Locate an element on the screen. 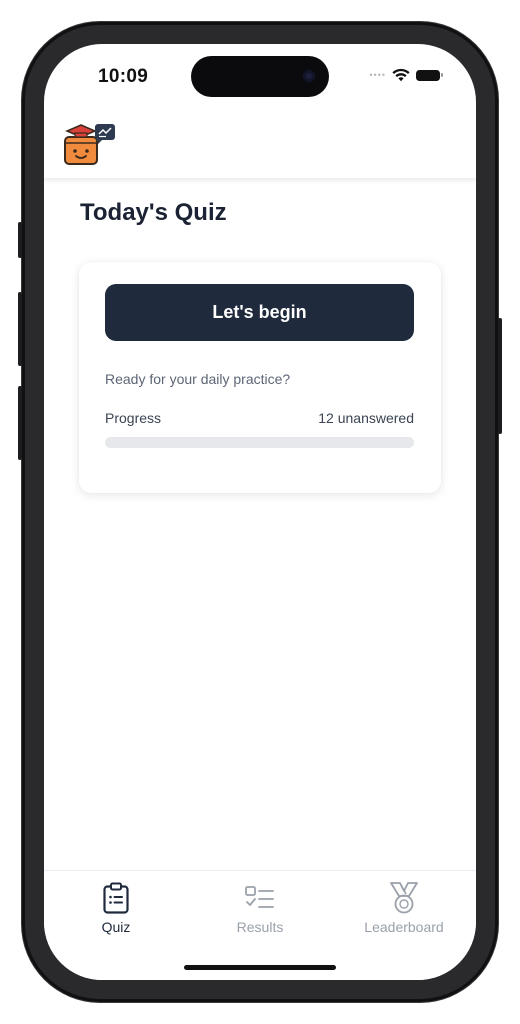 This screenshot has height=1024, width=520. tab-results-label: Results is located at coordinates (260, 927).